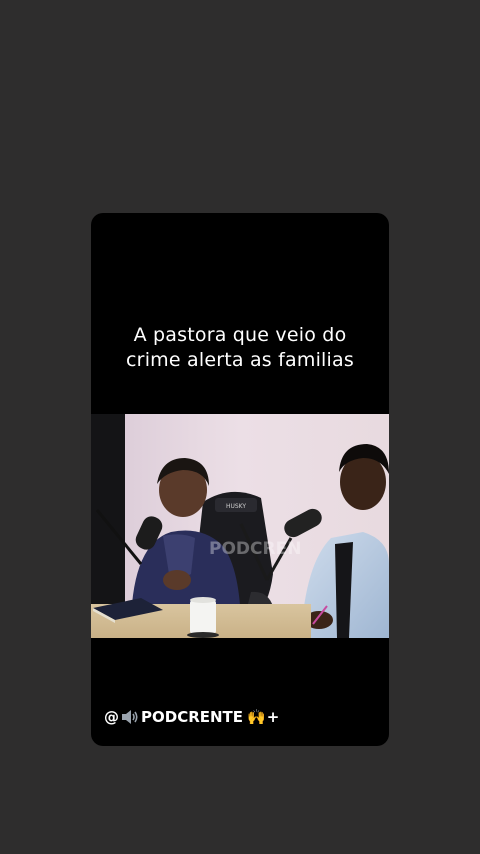 The image size is (480, 854). I want to click on plus-symbol: +, so click(273, 717).